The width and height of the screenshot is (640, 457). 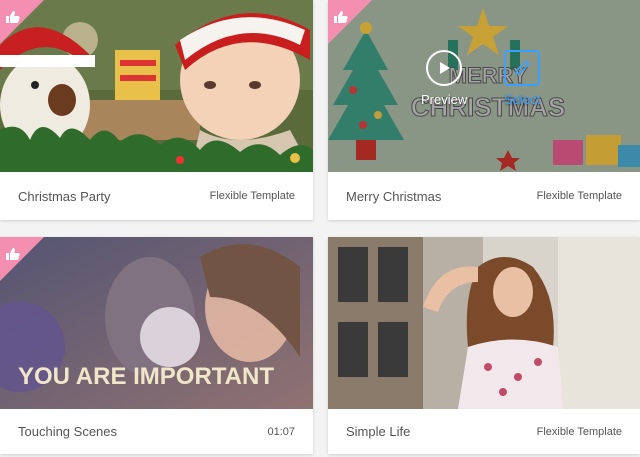 What do you see at coordinates (64, 196) in the screenshot?
I see `card-title: Christmas Party` at bounding box center [64, 196].